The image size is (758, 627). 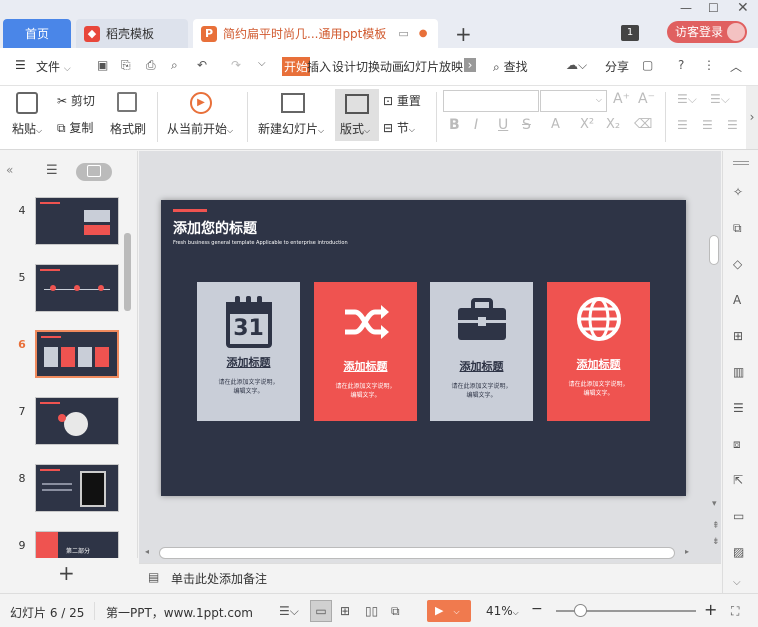 What do you see at coordinates (53, 66) in the screenshot?
I see `file-menu: 文件 ⌵` at bounding box center [53, 66].